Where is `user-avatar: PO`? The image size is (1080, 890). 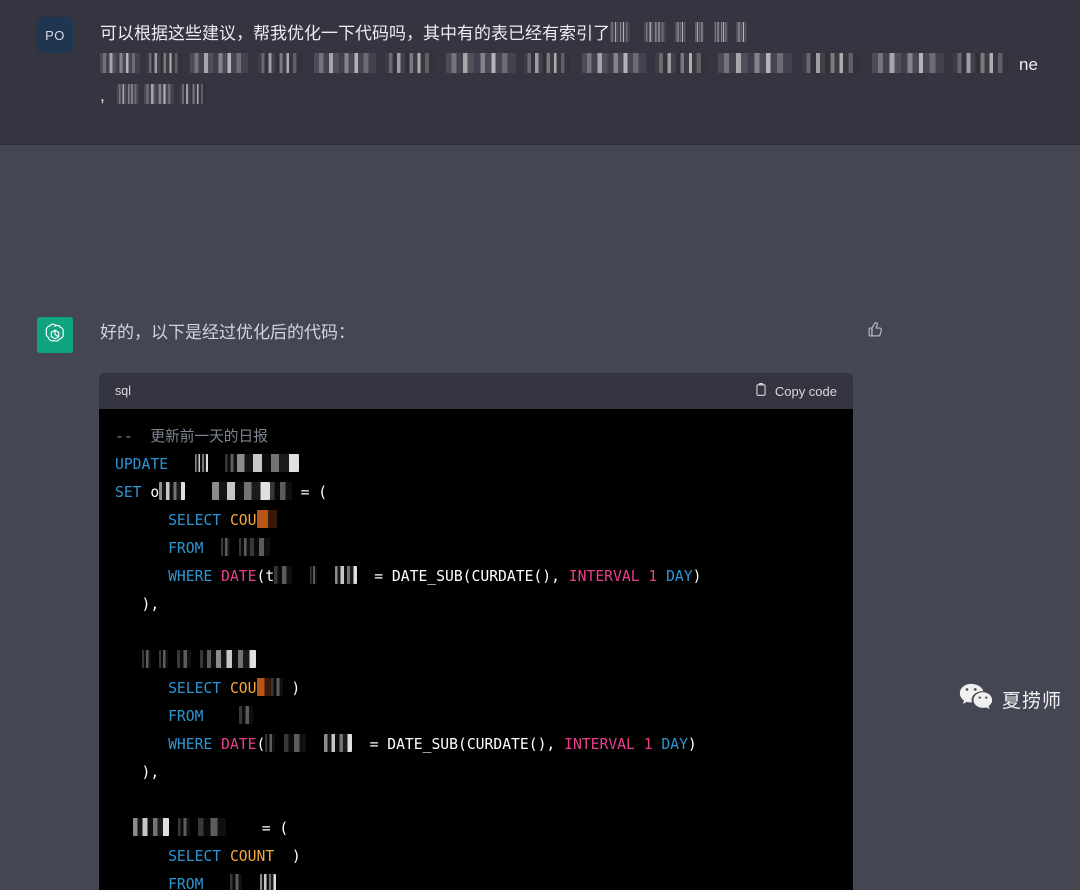
user-avatar: PO is located at coordinates (55, 35).